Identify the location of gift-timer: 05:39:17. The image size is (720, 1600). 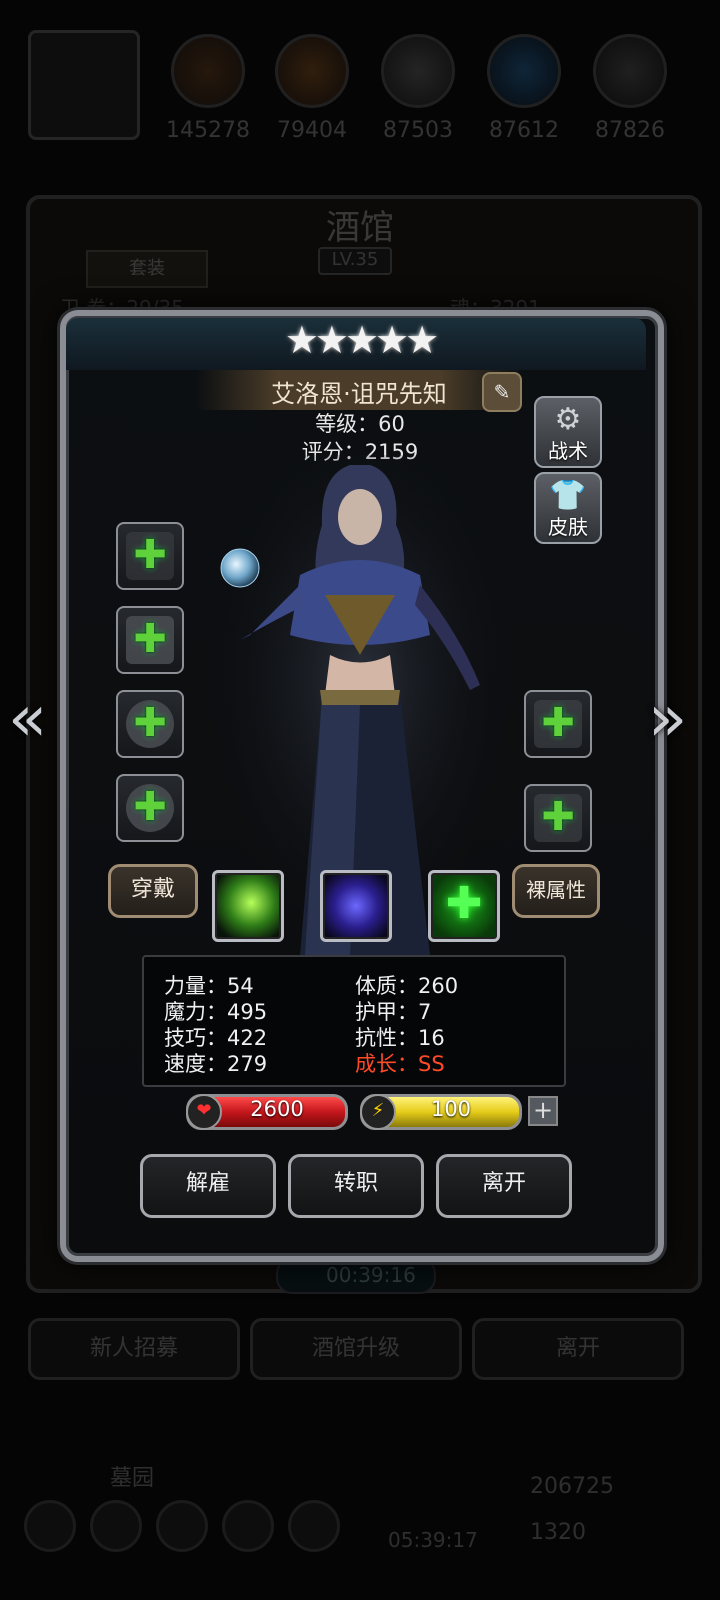
(433, 1540).